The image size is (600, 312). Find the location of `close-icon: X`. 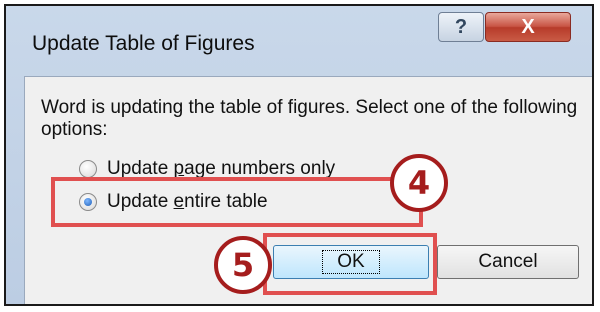

close-icon: X is located at coordinates (528, 27).